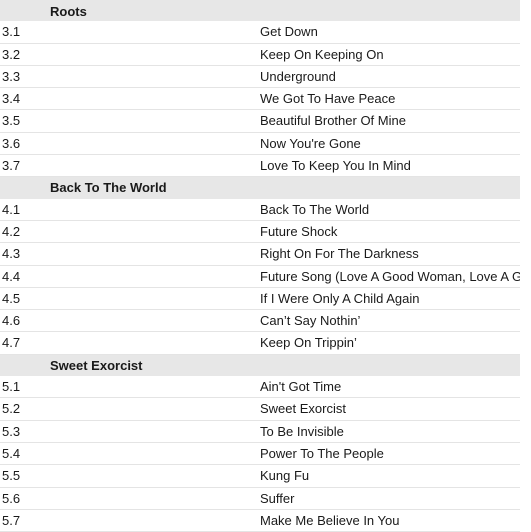 This screenshot has width=531, height=532. I want to click on table-row: 5.1 Ain't Got Time, so click(265, 387).